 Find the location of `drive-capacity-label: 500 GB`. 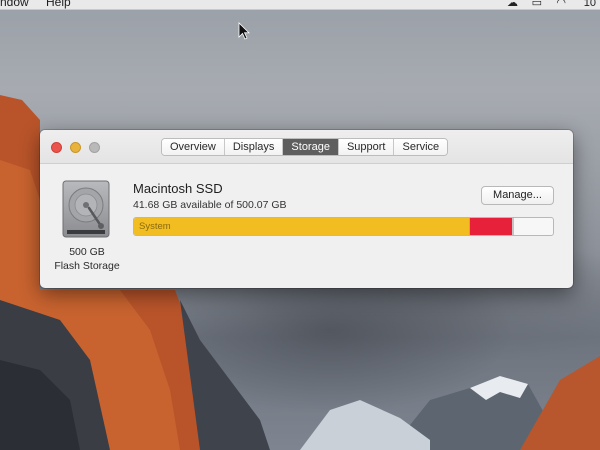

drive-capacity-label: 500 GB is located at coordinates (87, 252).